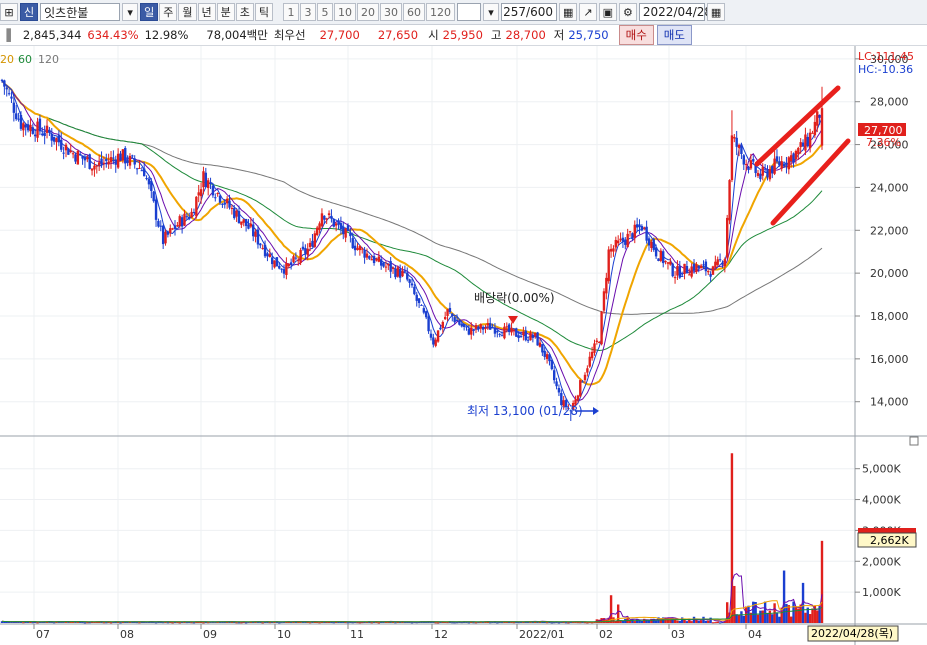 The width and height of the screenshot is (927, 645). Describe the element at coordinates (345, 12) in the screenshot. I see `interval-button-10: 10` at that location.